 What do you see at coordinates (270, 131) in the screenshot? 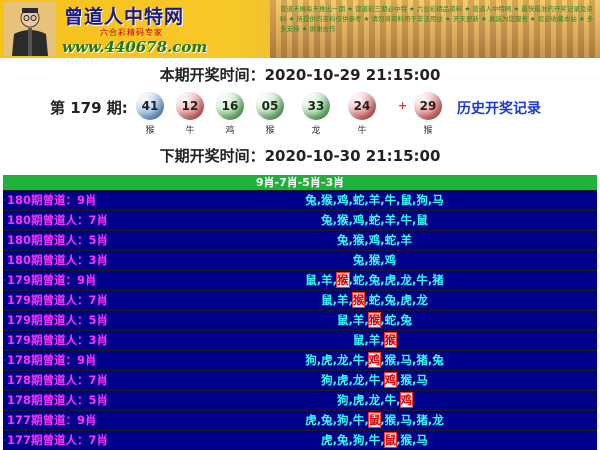
I see `ball-animal: 猴` at bounding box center [270, 131].